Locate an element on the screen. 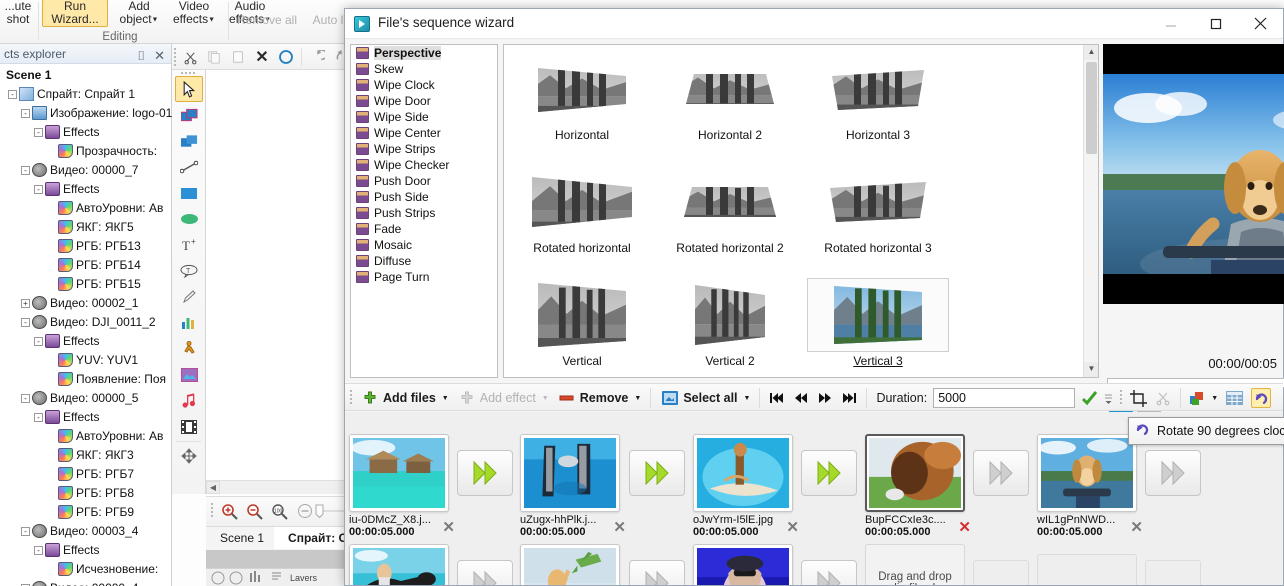 The width and height of the screenshot is (1284, 586). image-tool-icon is located at coordinates (189, 375).